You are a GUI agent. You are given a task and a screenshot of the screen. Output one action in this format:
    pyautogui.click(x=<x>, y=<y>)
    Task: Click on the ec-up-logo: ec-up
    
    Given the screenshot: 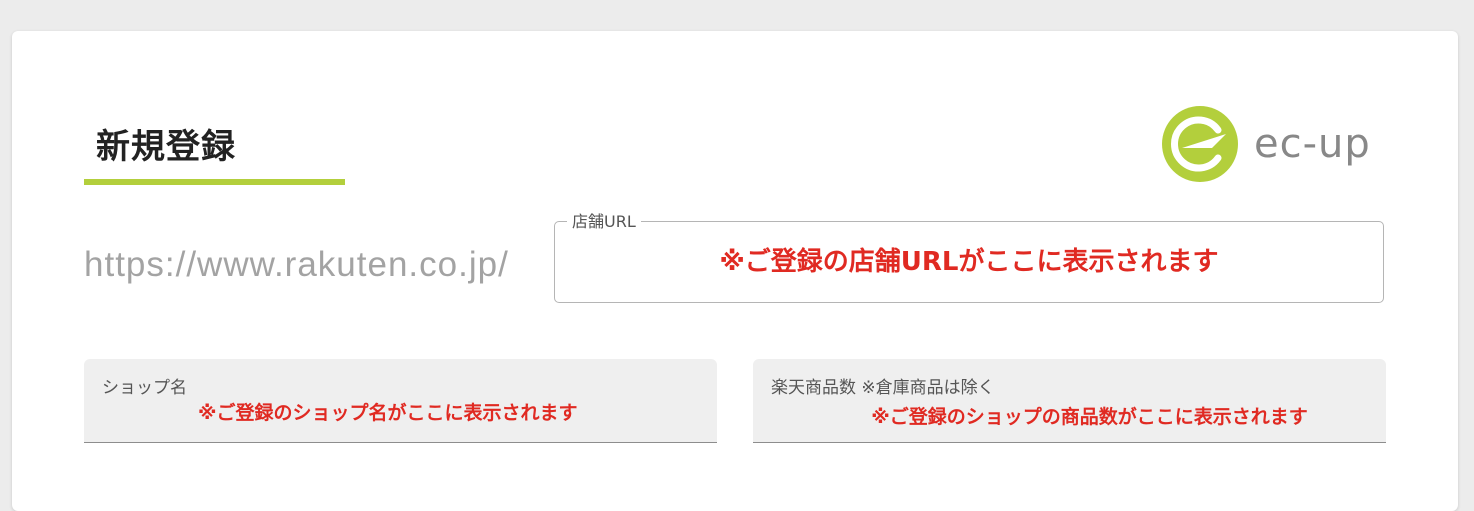 What is the action you would take?
    pyautogui.click(x=1273, y=144)
    